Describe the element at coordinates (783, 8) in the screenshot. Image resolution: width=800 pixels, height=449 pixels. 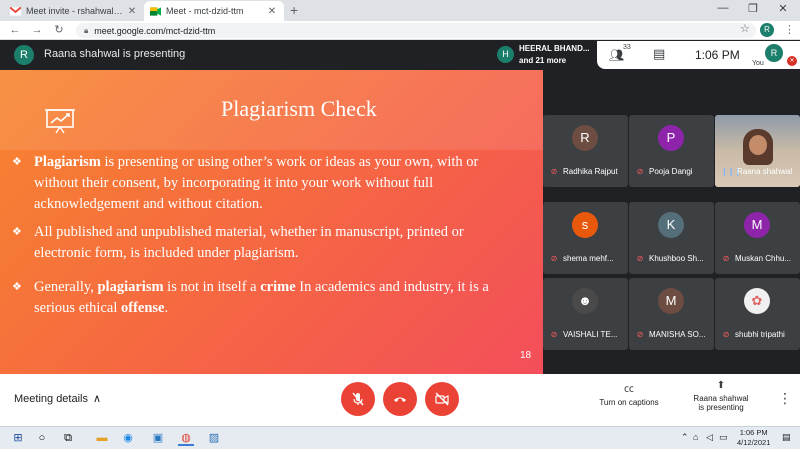
I see `close-window-icon: ✕` at that location.